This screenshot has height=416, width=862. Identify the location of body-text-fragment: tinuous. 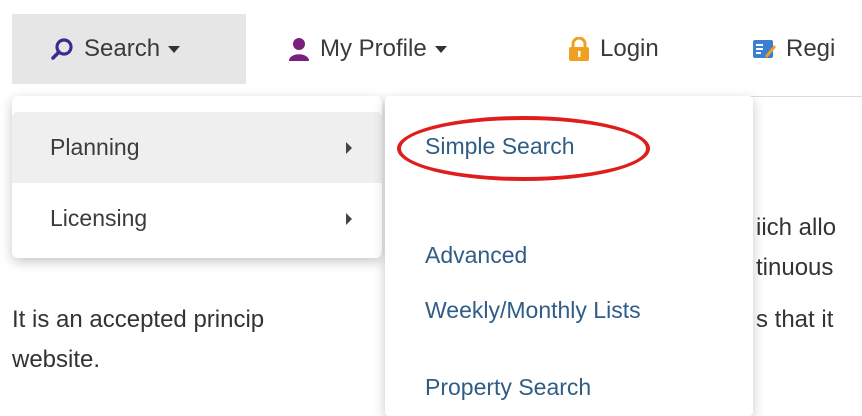
(795, 267).